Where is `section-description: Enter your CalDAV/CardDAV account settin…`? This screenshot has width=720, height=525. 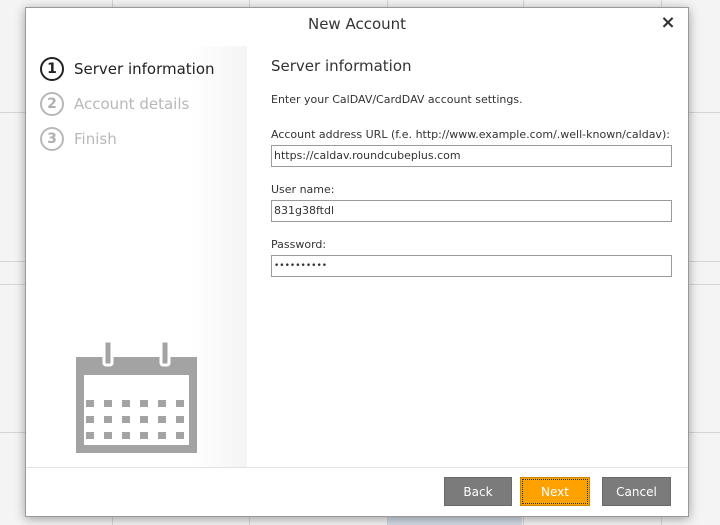
section-description: Enter your CalDAV/CardDAV account settin… is located at coordinates (397, 99).